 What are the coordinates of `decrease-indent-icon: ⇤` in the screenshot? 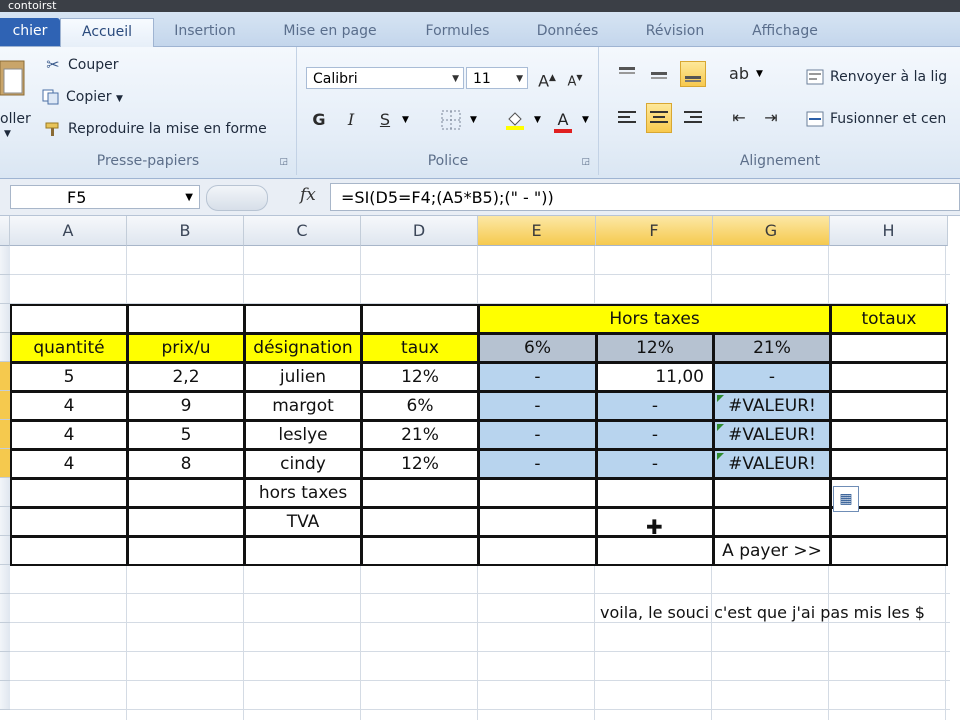 It's located at (739, 118).